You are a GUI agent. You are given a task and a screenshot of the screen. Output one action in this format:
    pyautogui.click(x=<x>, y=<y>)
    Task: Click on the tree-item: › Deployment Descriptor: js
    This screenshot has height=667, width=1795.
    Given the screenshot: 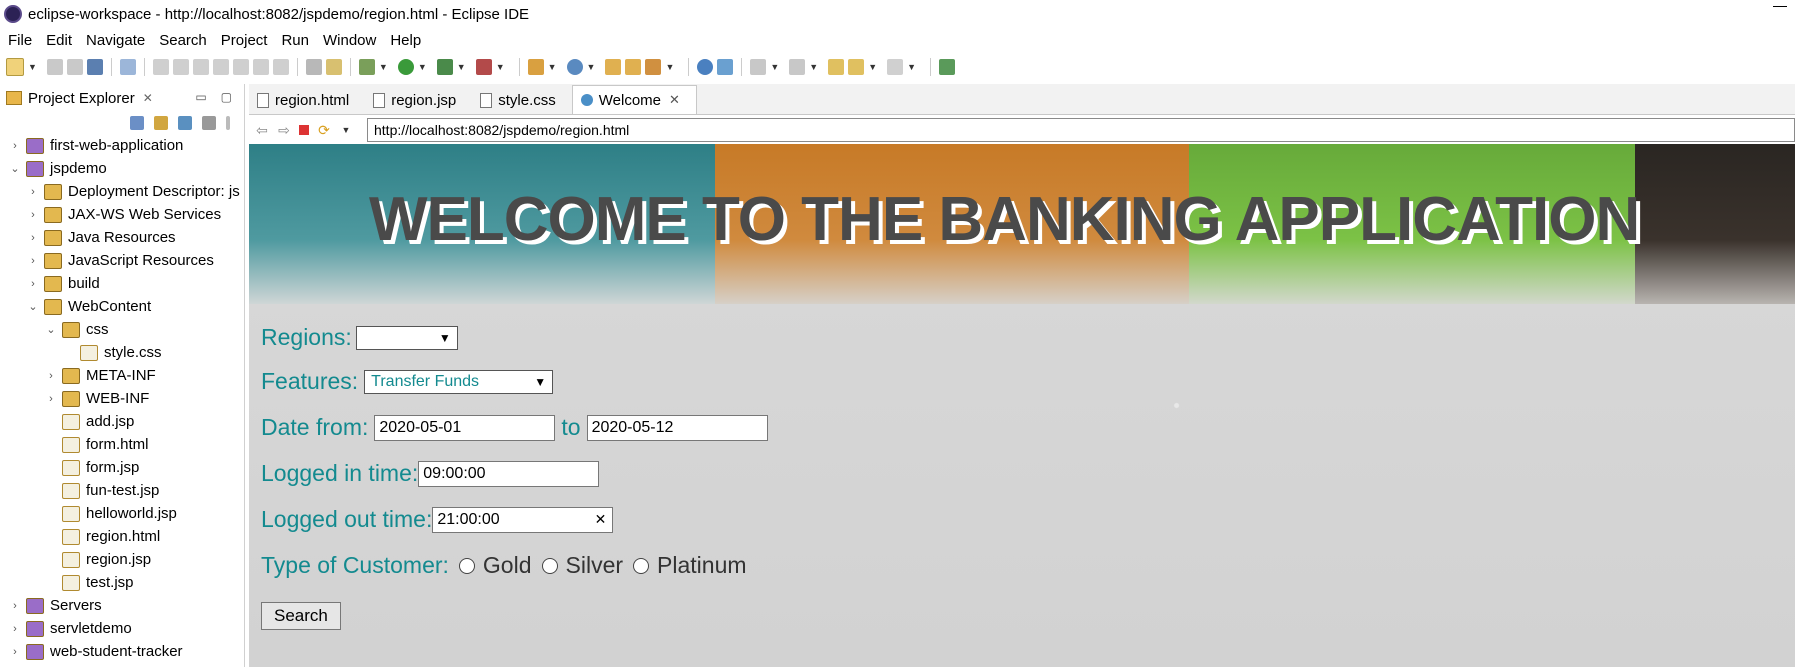 What is the action you would take?
    pyautogui.click(x=122, y=191)
    